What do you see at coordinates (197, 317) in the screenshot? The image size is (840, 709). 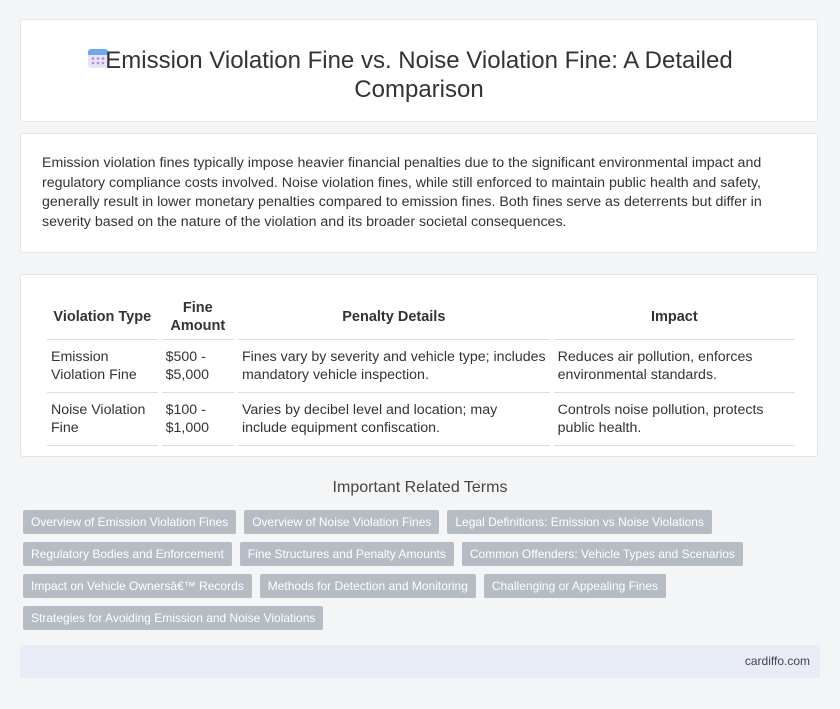 I see `col-header-fine-amount: Fine Amount` at bounding box center [197, 317].